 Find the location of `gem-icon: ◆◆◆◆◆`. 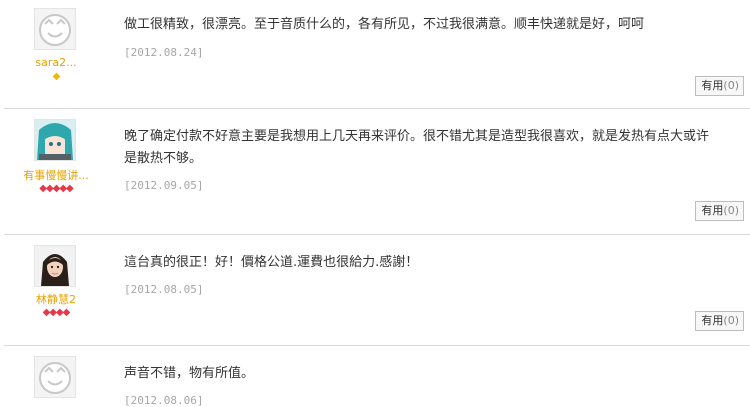

gem-icon: ◆◆◆◆◆ is located at coordinates (56, 188).